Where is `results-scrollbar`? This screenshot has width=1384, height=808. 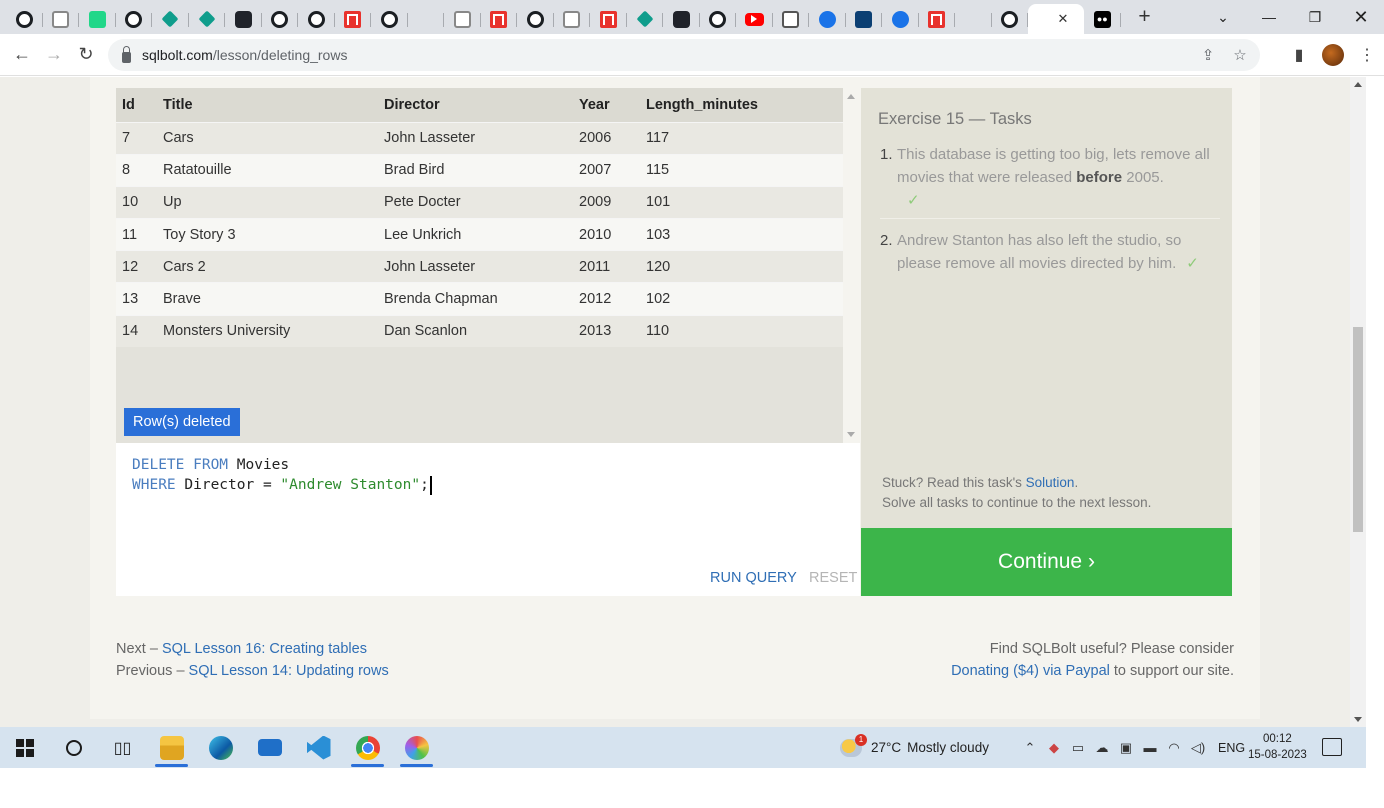 results-scrollbar is located at coordinates (850, 265).